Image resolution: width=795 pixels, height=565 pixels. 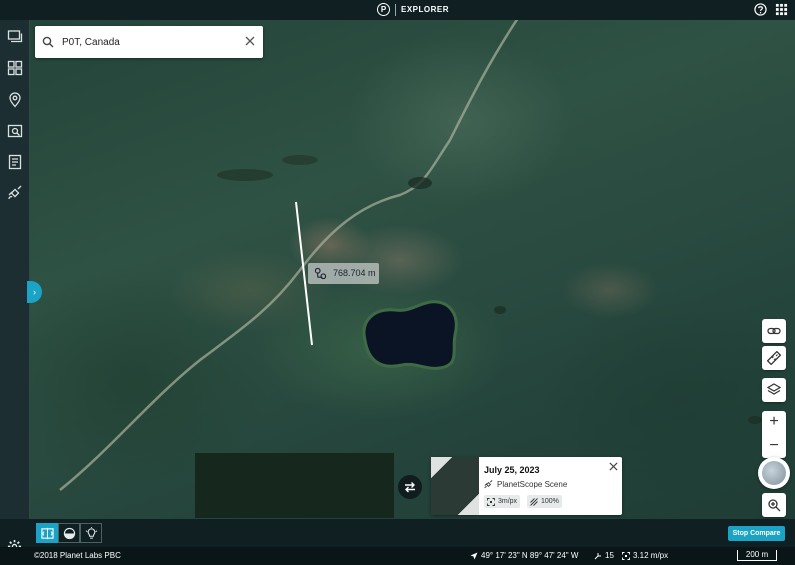 I want to click on map-resolution-value: 3.12 m/px, so click(x=651, y=555).